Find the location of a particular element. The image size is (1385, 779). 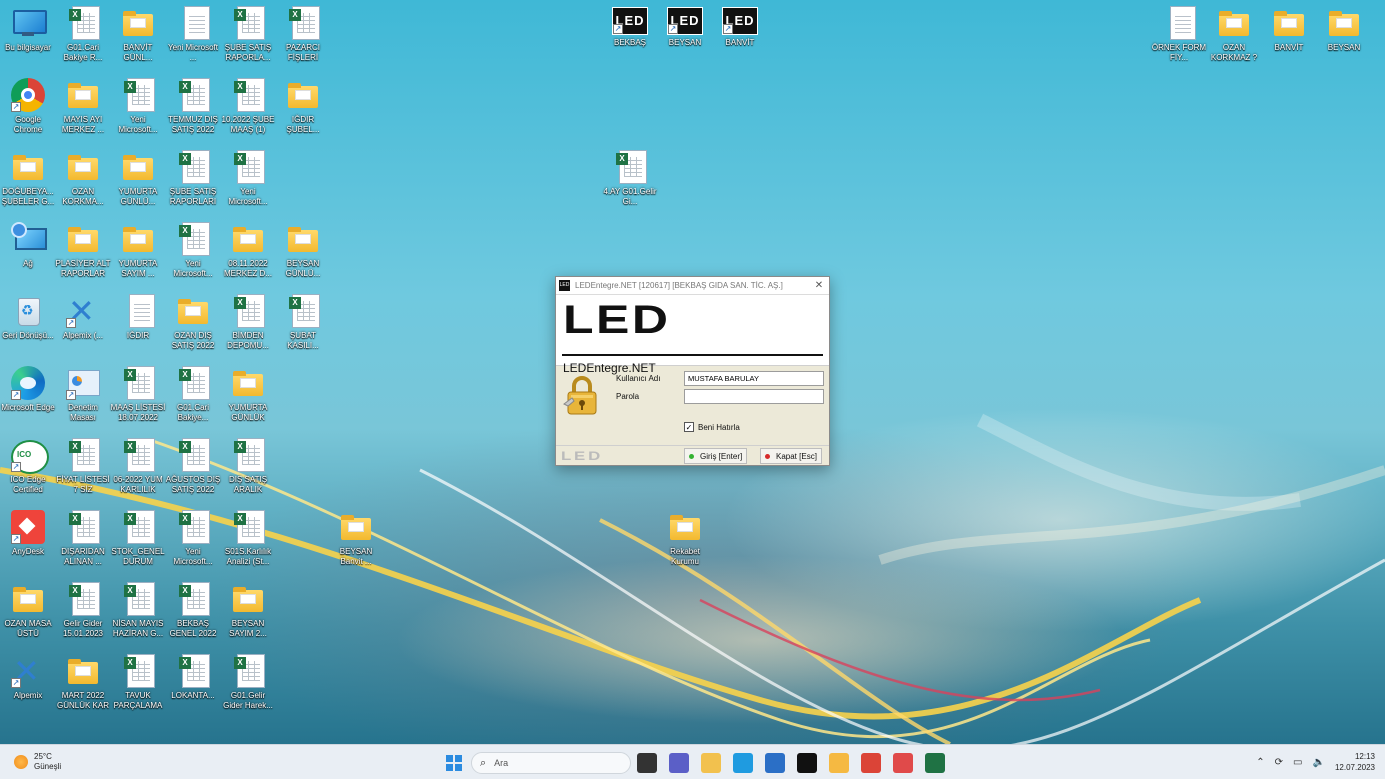

desktop-icon: FİYAT LİSTESİ 7 SİZ is located at coordinates (83, 473).